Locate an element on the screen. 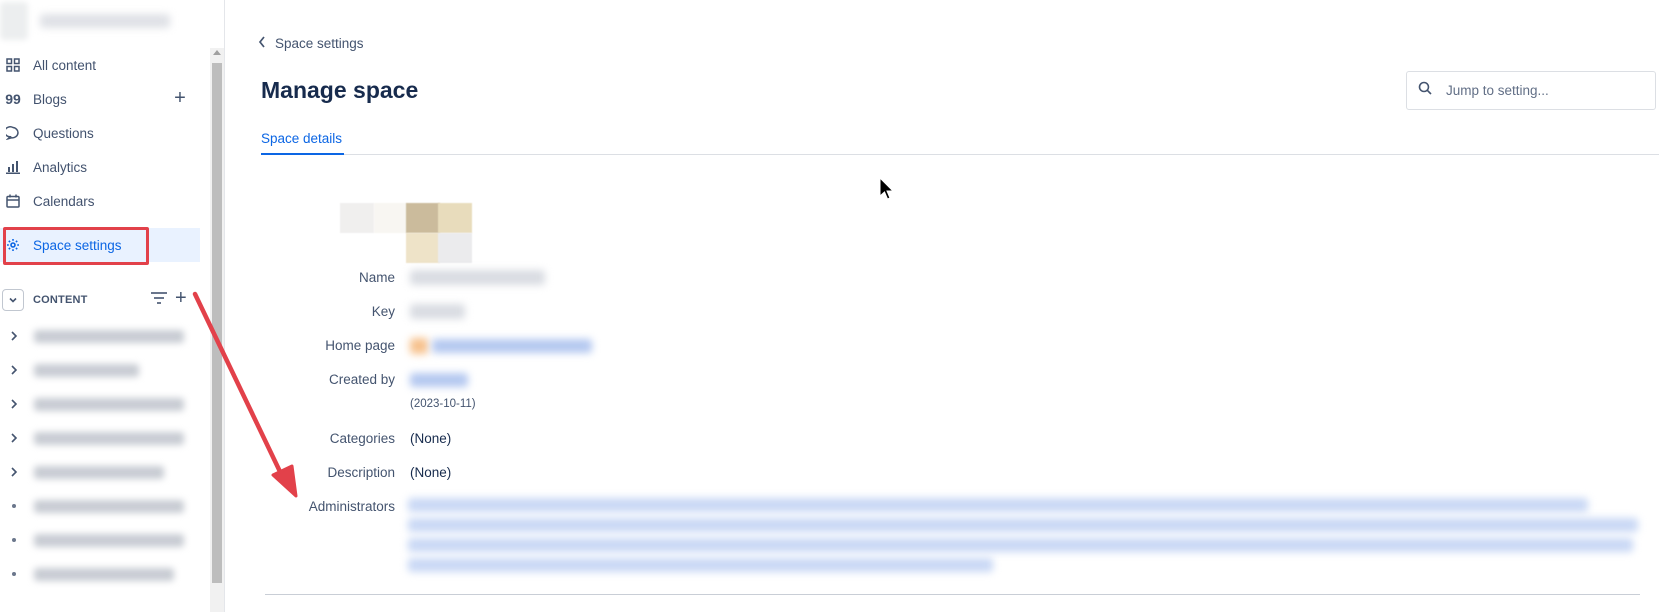 This screenshot has height=612, width=1659. chat-bubble-icon is located at coordinates (13, 133).